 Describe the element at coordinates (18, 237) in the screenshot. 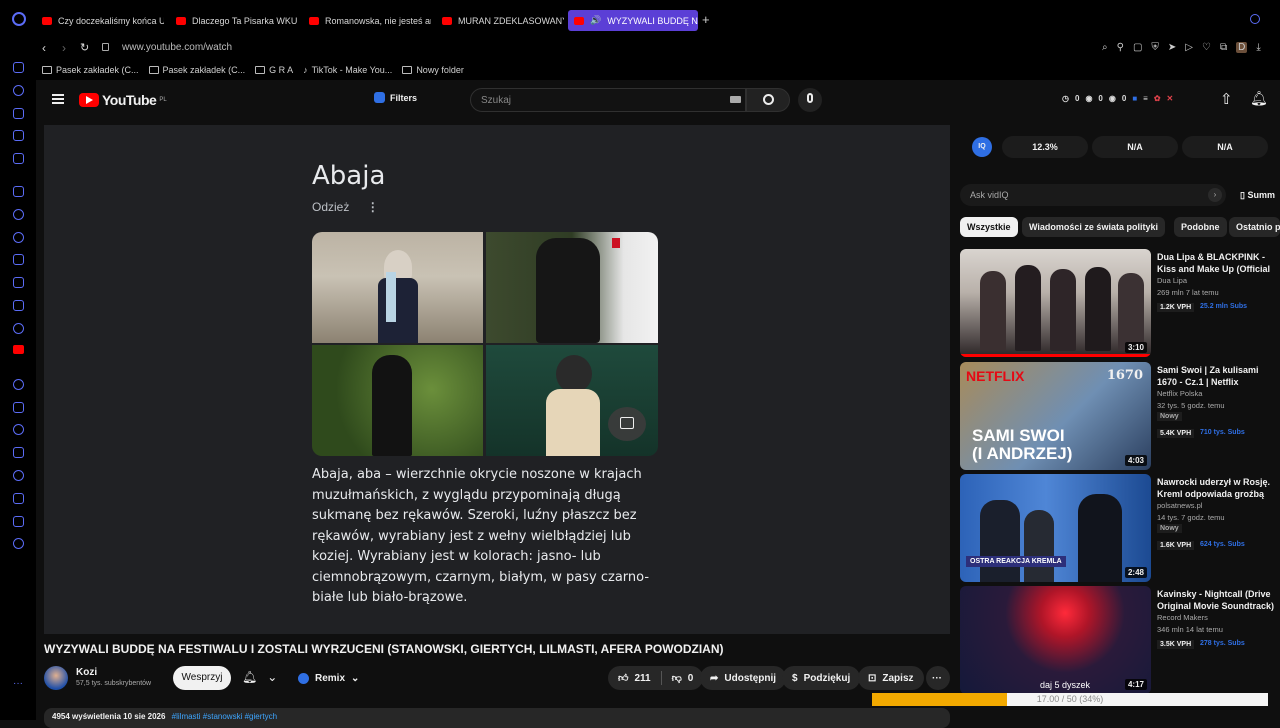

I see `messenger-icon` at that location.